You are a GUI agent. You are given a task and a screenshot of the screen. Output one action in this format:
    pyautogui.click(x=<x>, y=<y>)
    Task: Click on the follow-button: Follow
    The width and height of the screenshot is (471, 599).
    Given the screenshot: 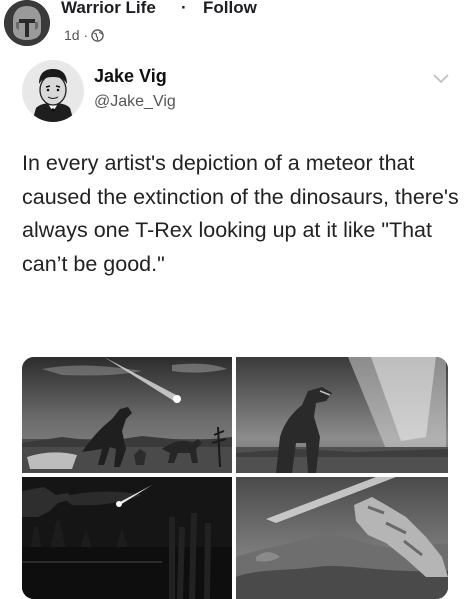 What is the action you would take?
    pyautogui.click(x=230, y=9)
    